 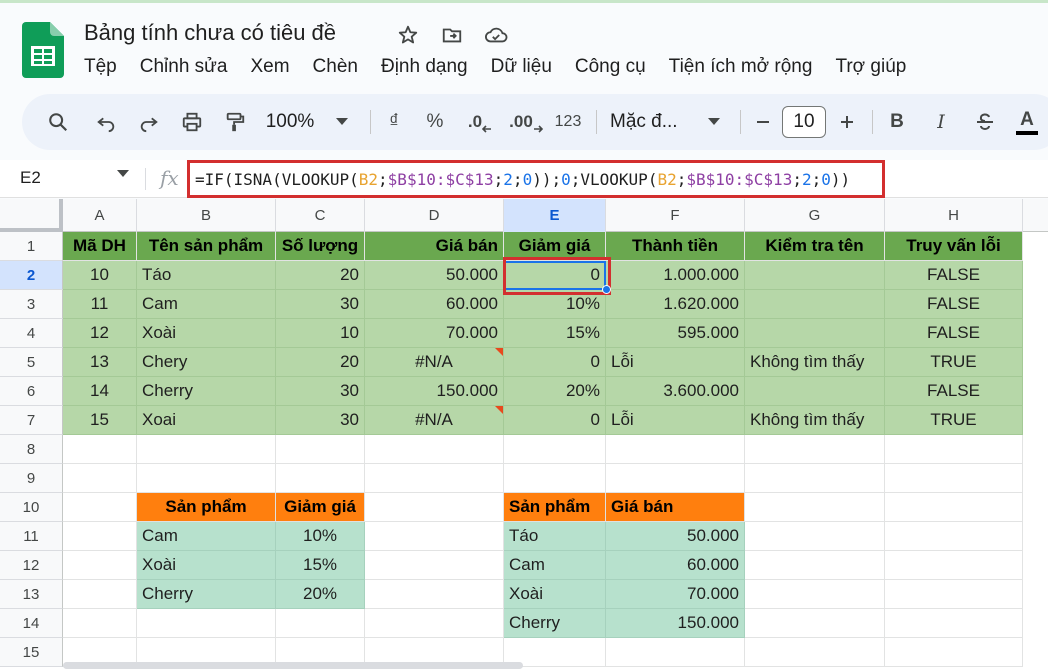 I want to click on table-header-cell: Mã DH, so click(x=100, y=246).